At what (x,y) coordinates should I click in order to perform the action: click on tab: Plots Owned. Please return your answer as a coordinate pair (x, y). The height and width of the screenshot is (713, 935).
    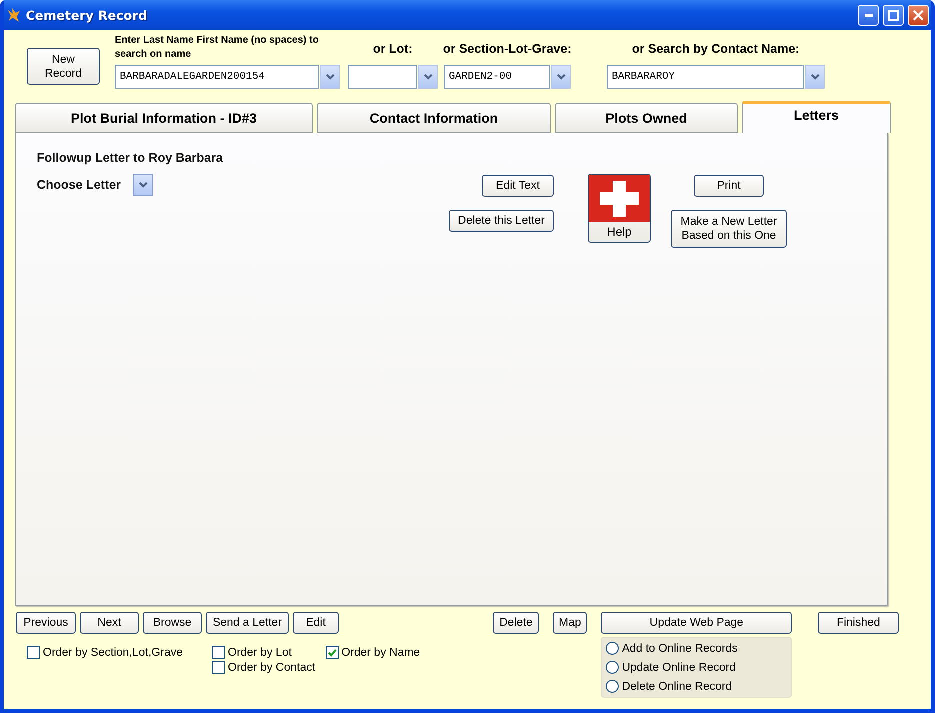
    Looking at the image, I should click on (646, 118).